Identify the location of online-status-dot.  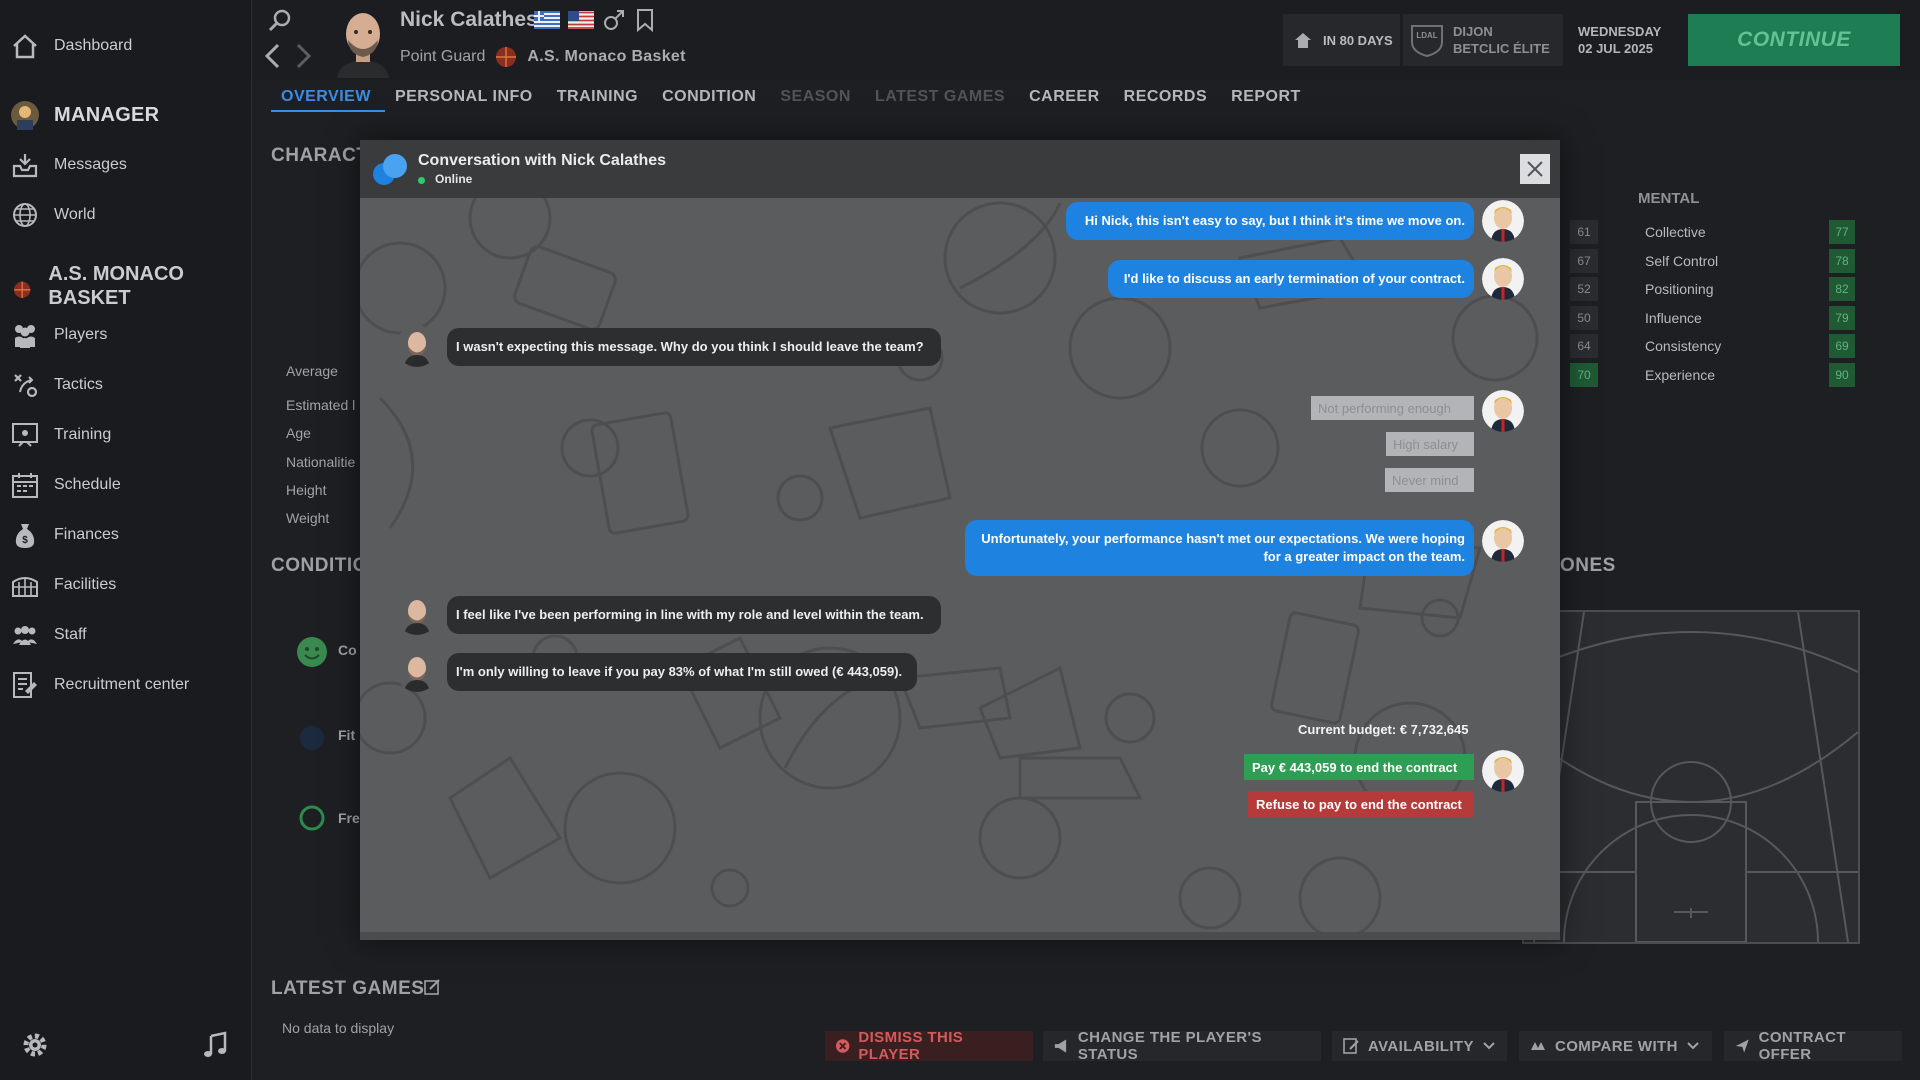
(421, 180).